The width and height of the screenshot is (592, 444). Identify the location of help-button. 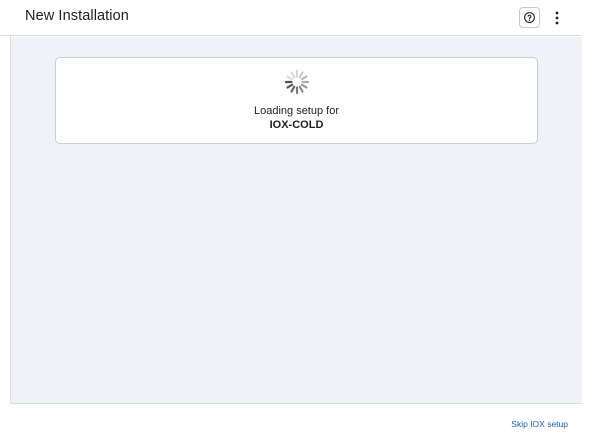
(529, 17).